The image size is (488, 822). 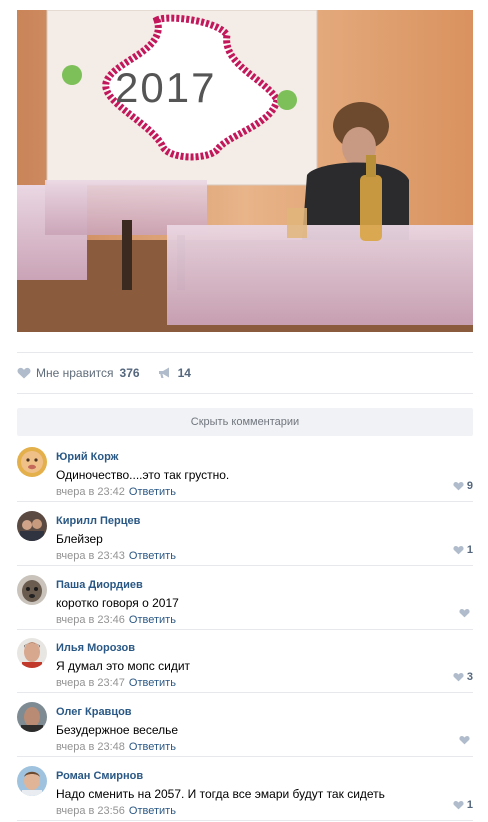 I want to click on comment-like-button: 3, so click(x=463, y=677).